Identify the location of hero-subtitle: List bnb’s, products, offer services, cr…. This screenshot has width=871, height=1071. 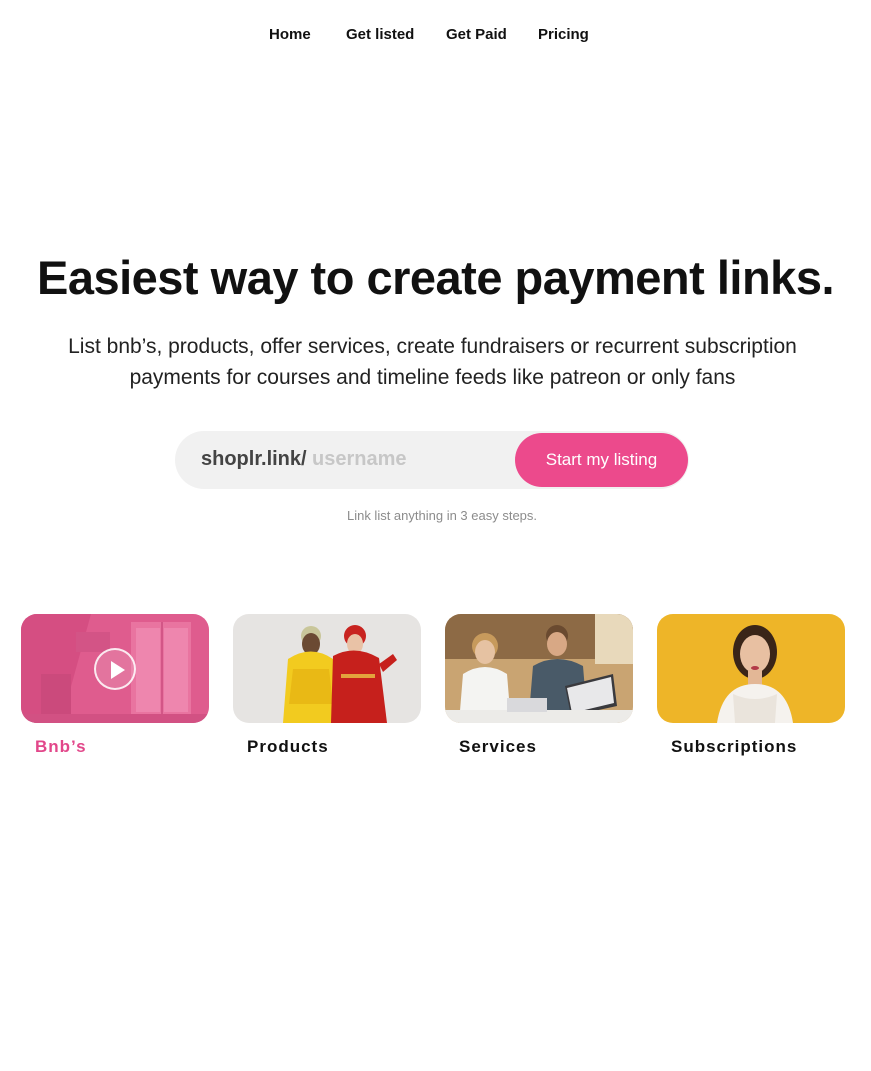
(432, 362).